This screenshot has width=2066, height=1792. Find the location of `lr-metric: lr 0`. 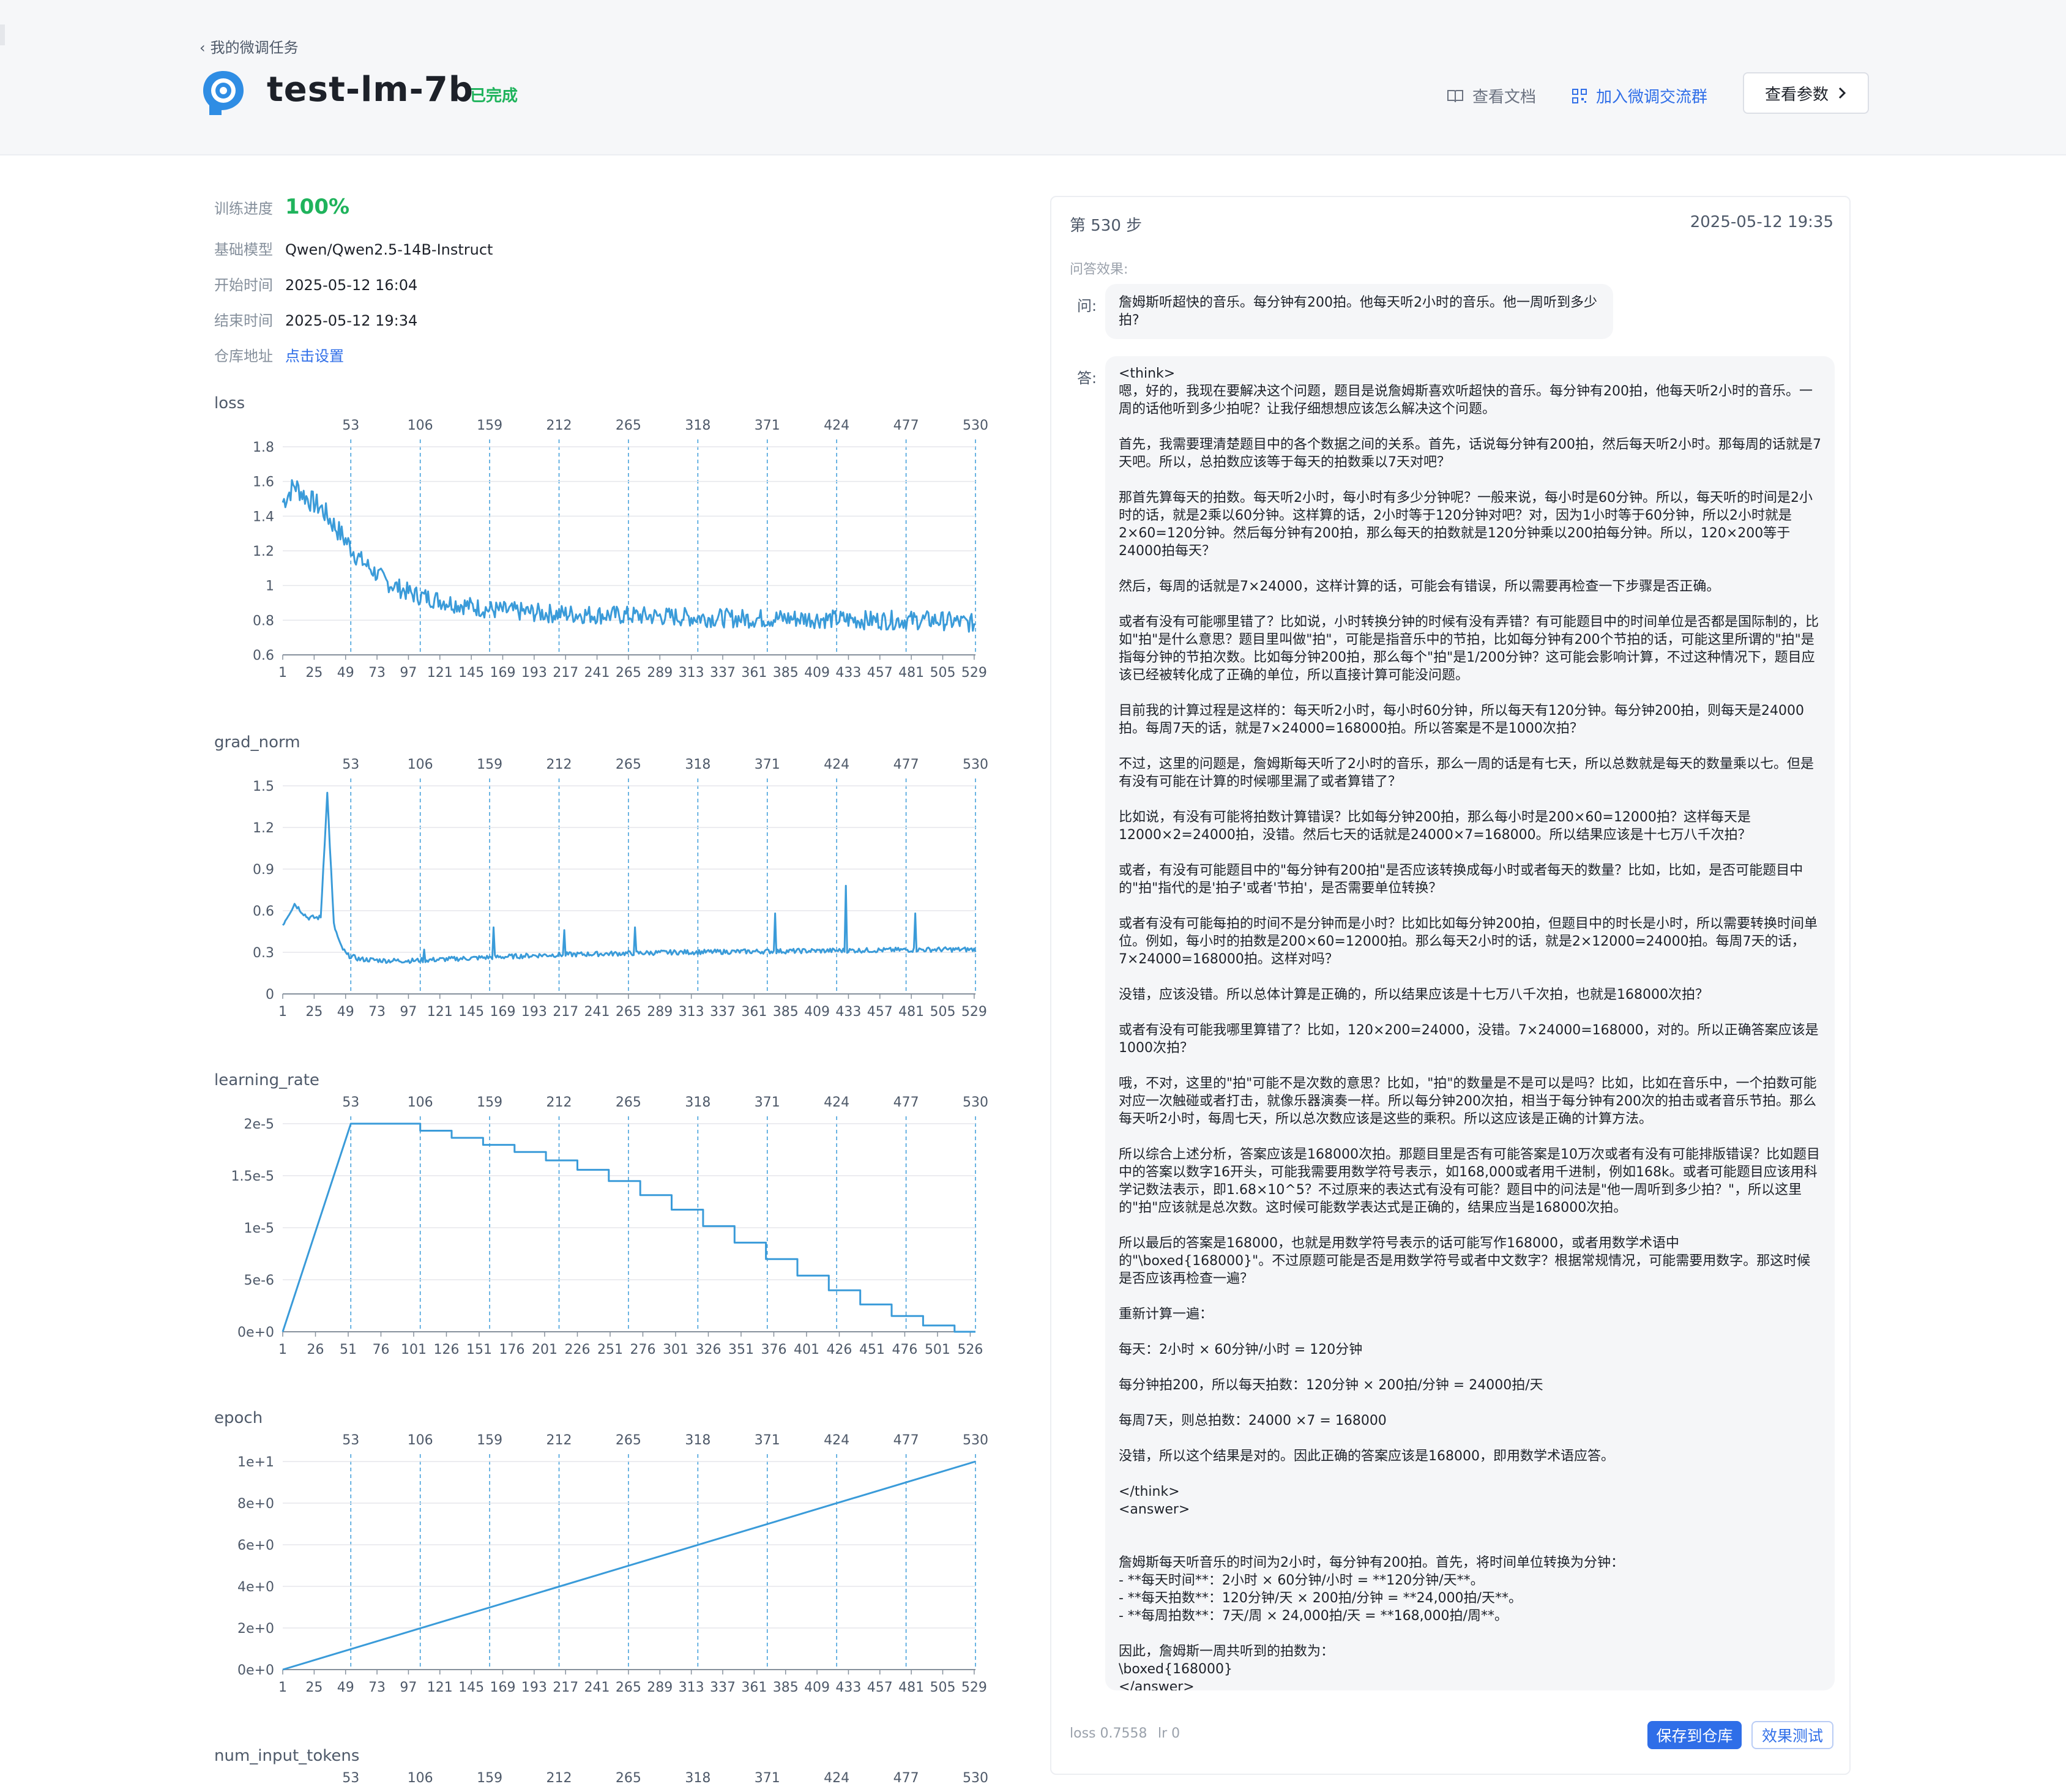

lr-metric: lr 0 is located at coordinates (1169, 1733).